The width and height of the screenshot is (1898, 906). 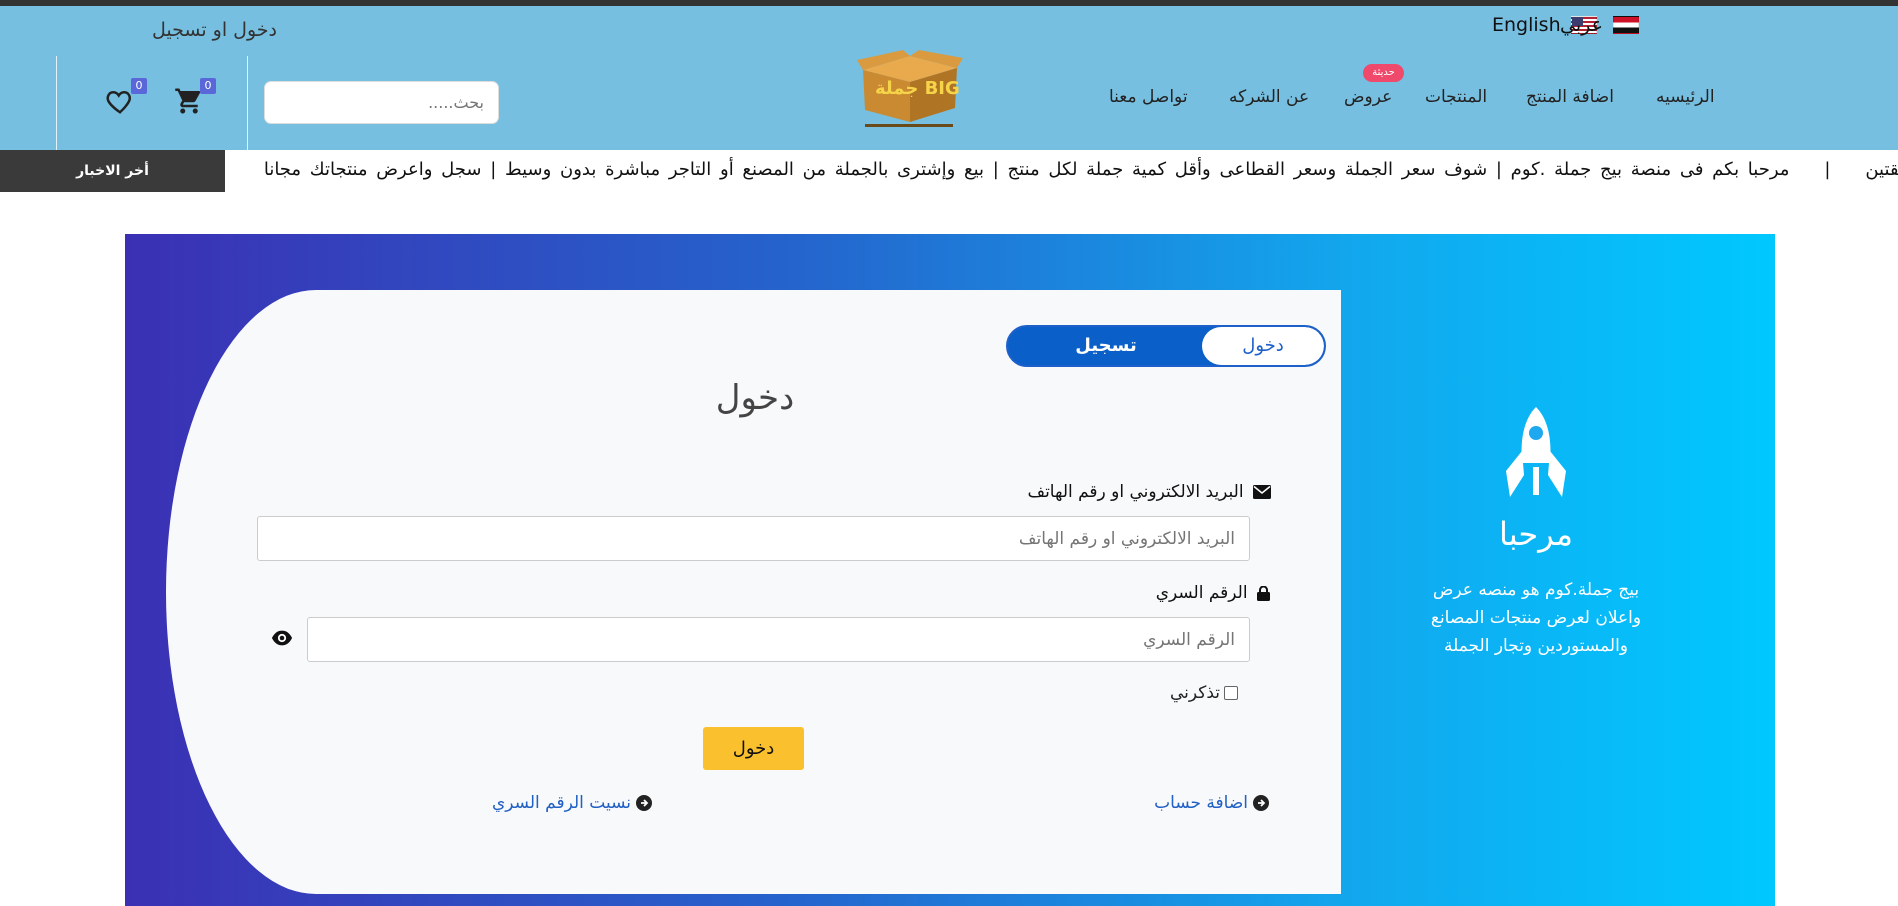 I want to click on rocket-icon, so click(x=1536, y=452).